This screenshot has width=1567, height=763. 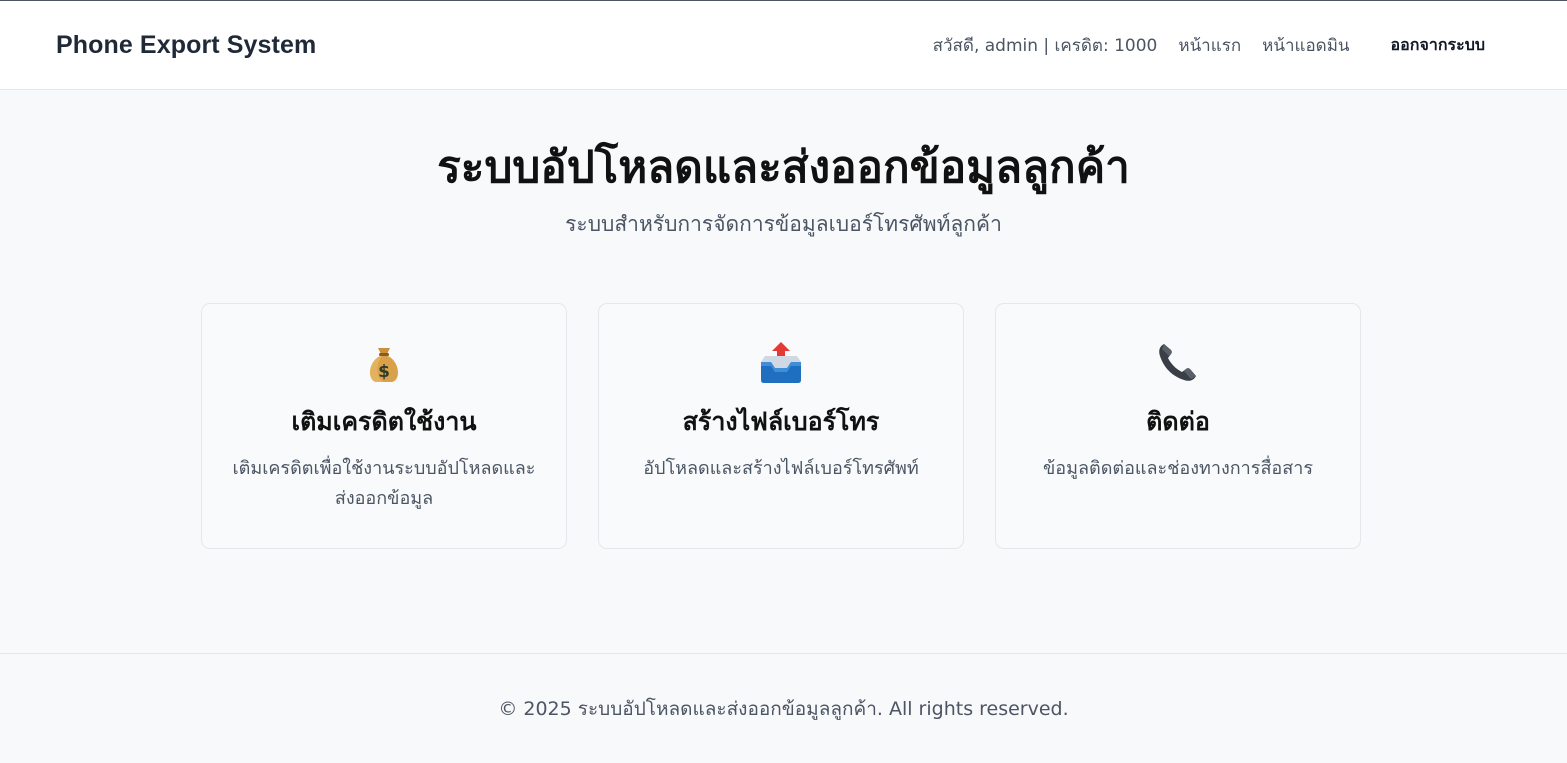 What do you see at coordinates (1438, 45) in the screenshot?
I see `logout-button: ออกจากระบบ` at bounding box center [1438, 45].